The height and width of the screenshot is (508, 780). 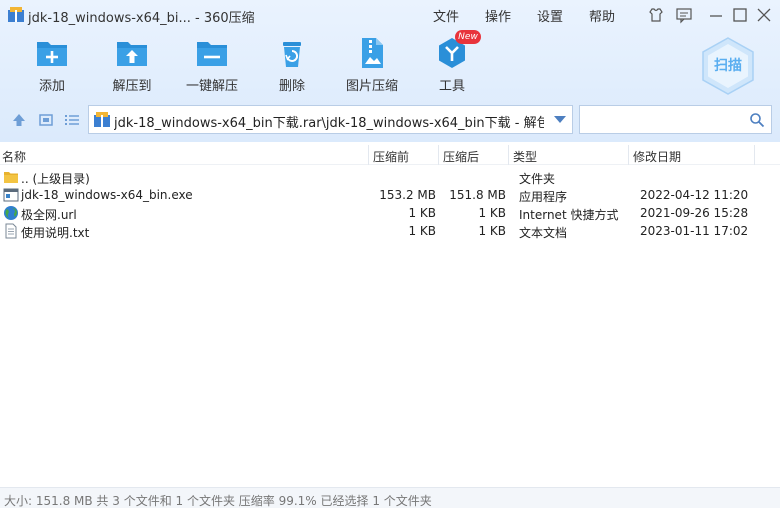 I want to click on thumbnail-view-icon, so click(x=46, y=120).